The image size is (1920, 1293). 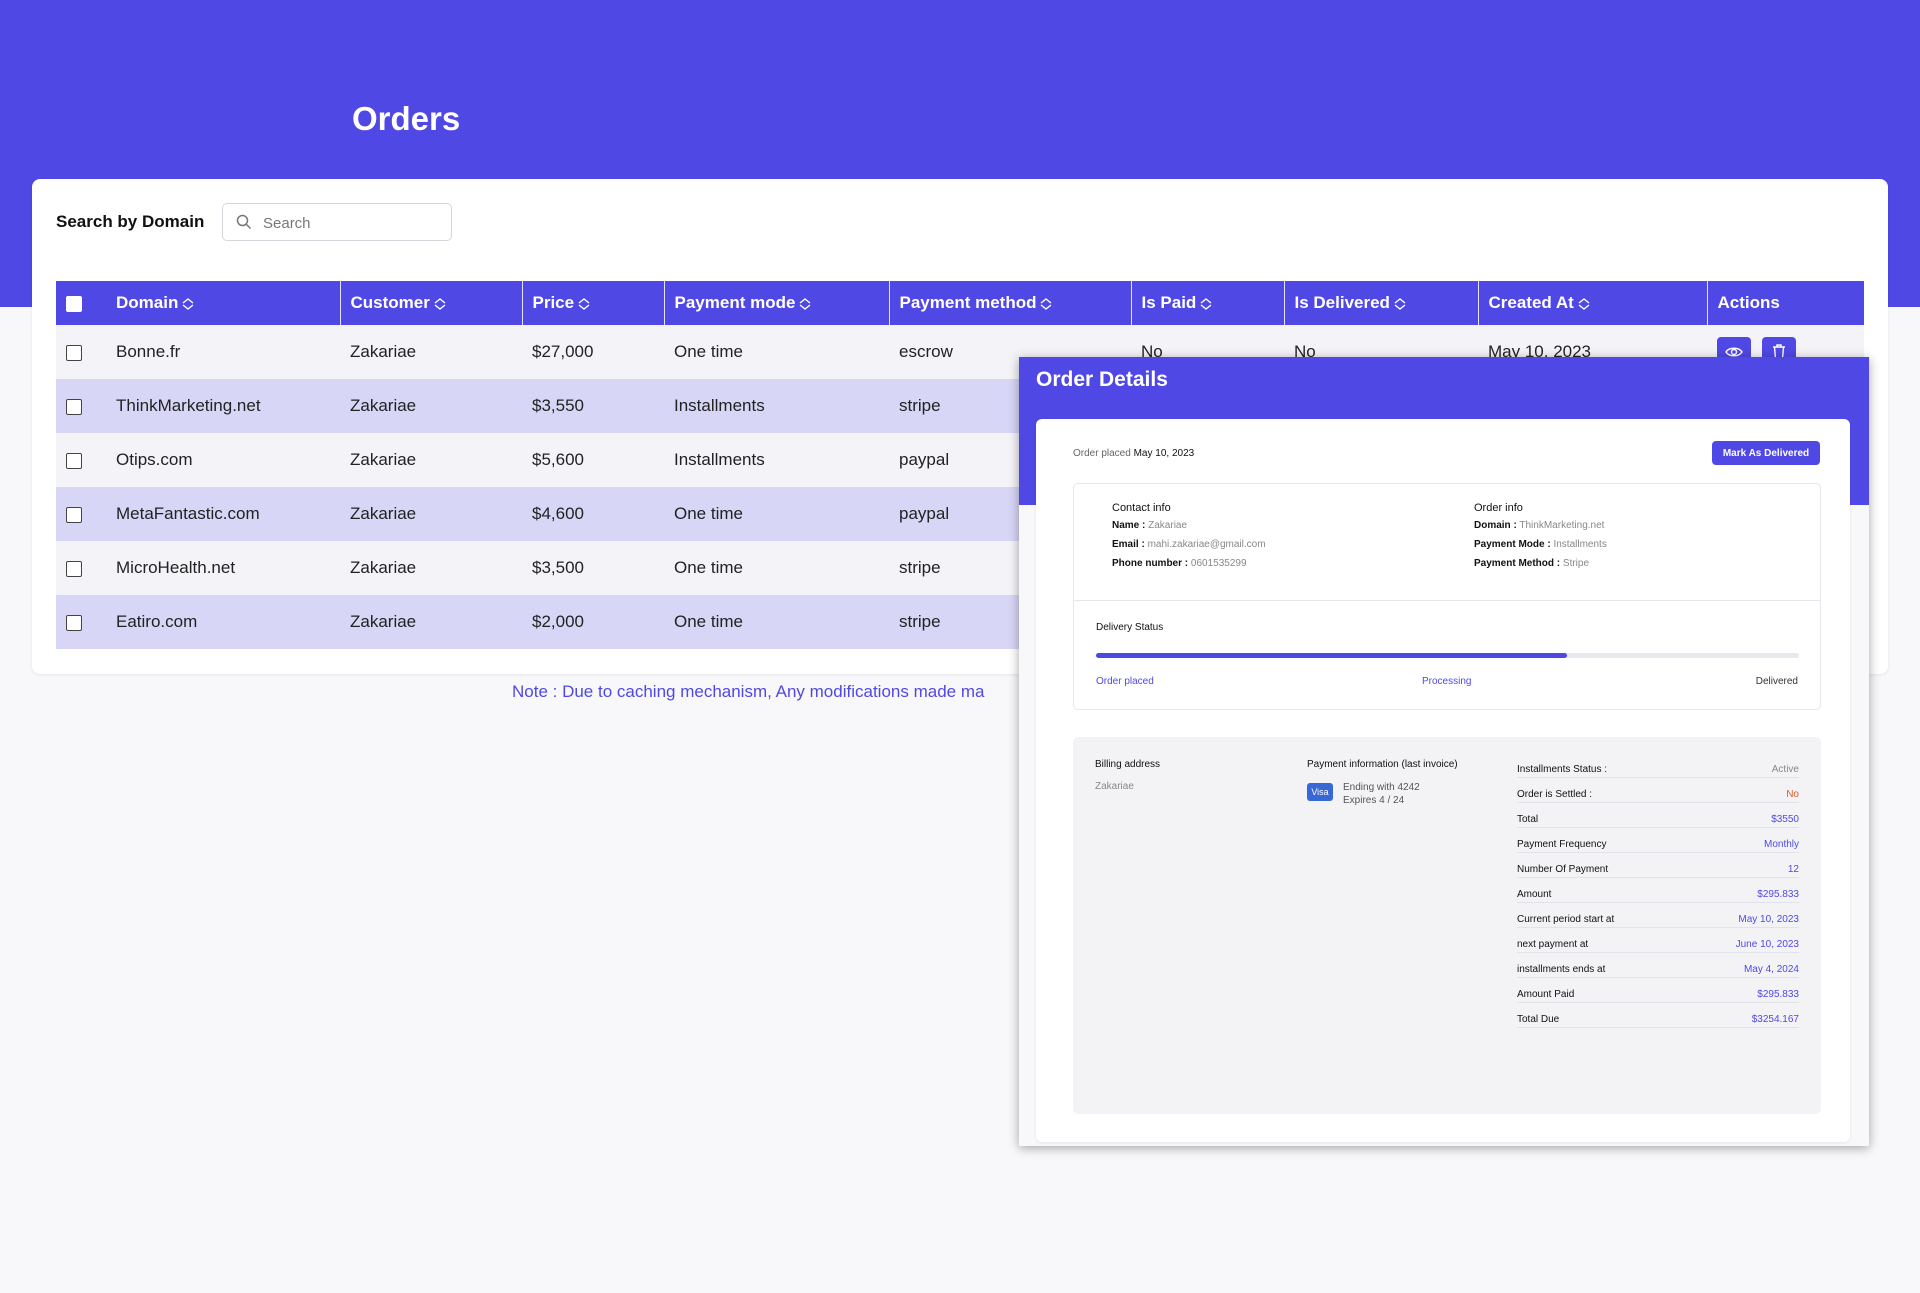 I want to click on installment-label: Payment Frequency, so click(x=1562, y=844).